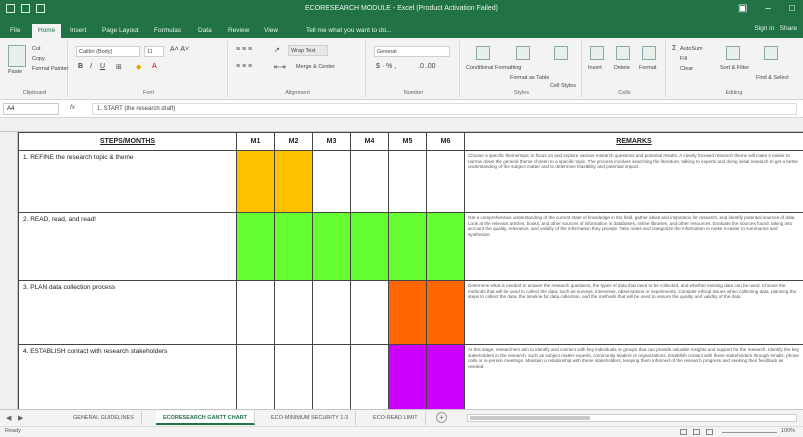 The image size is (803, 437). What do you see at coordinates (154, 51) in the screenshot?
I see `font-size-select: 11` at bounding box center [154, 51].